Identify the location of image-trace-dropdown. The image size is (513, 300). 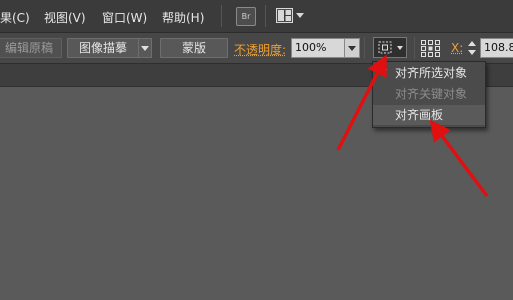
(145, 48).